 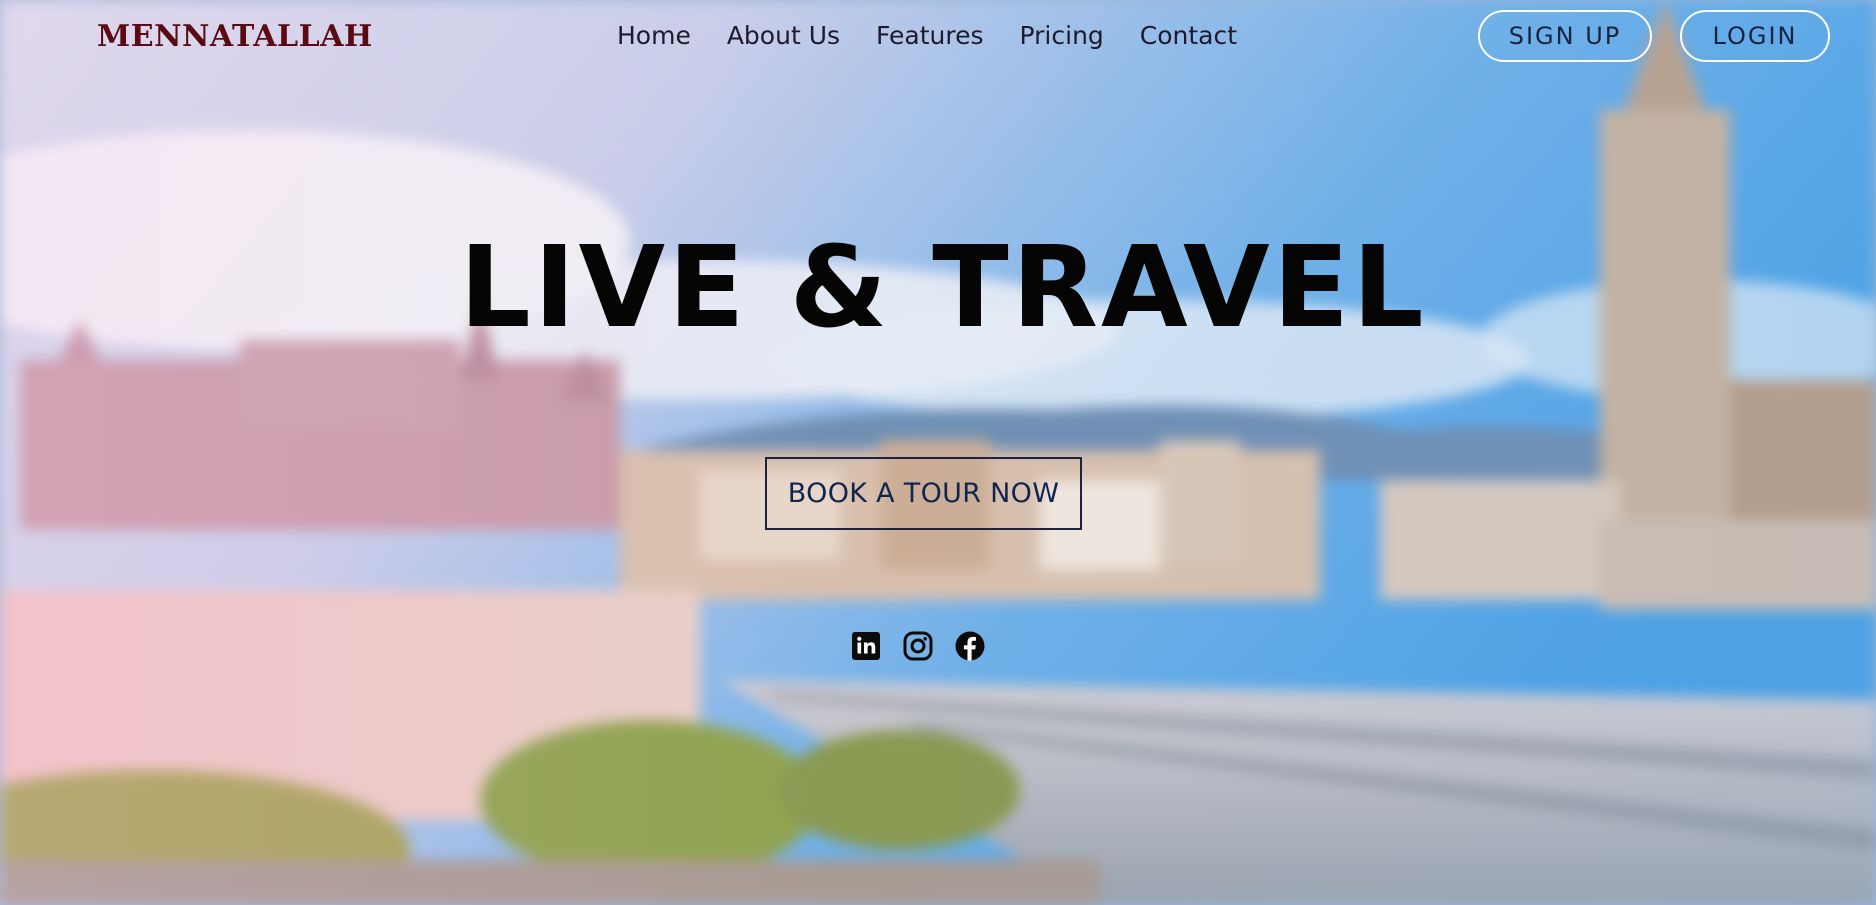 What do you see at coordinates (1062, 36) in the screenshot?
I see `nav-link-pricing: Pricing` at bounding box center [1062, 36].